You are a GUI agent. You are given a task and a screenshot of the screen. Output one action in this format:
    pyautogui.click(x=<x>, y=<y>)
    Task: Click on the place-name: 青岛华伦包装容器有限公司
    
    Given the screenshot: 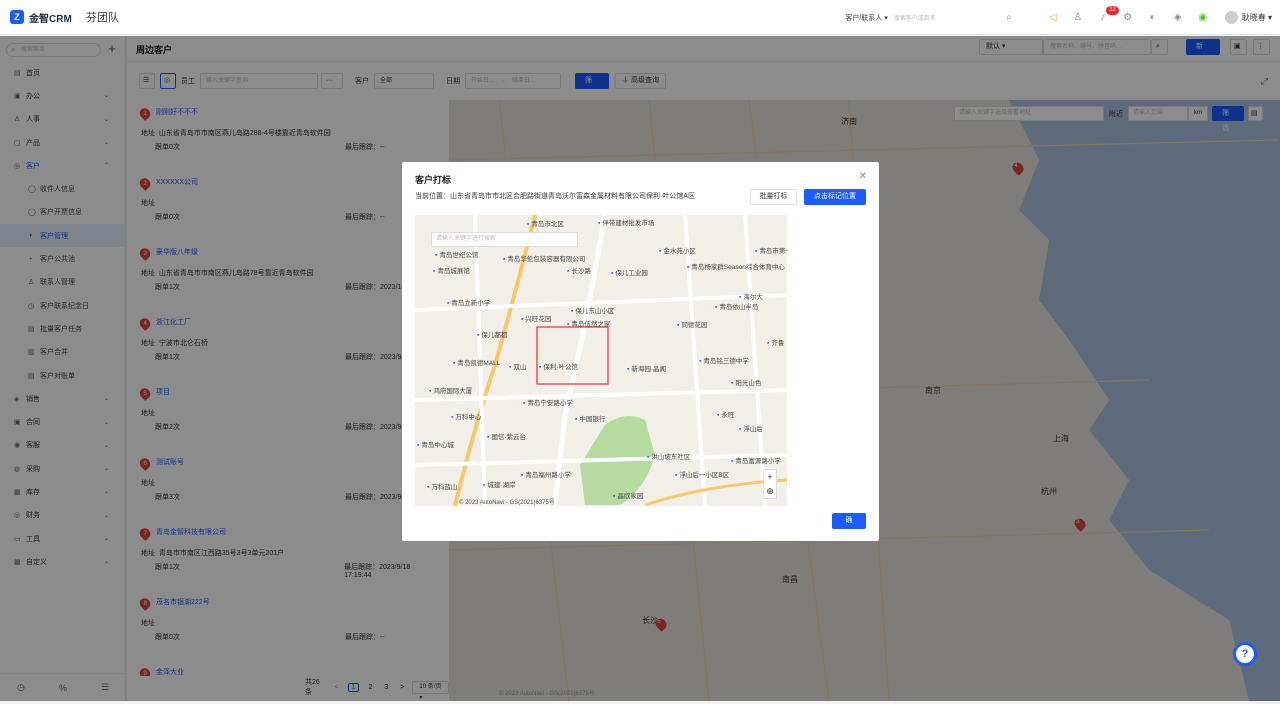 What is the action you would take?
    pyautogui.click(x=546, y=259)
    